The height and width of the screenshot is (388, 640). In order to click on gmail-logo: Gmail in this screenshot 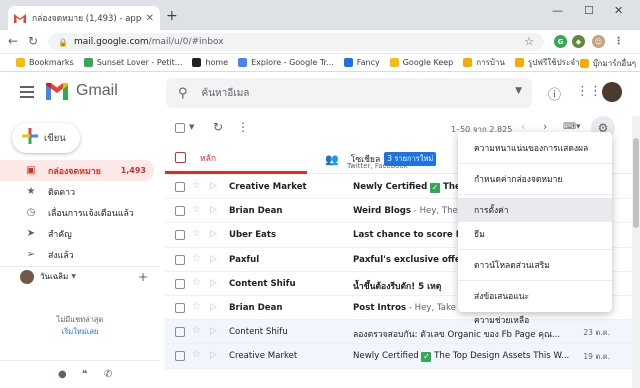, I will do `click(82, 91)`.